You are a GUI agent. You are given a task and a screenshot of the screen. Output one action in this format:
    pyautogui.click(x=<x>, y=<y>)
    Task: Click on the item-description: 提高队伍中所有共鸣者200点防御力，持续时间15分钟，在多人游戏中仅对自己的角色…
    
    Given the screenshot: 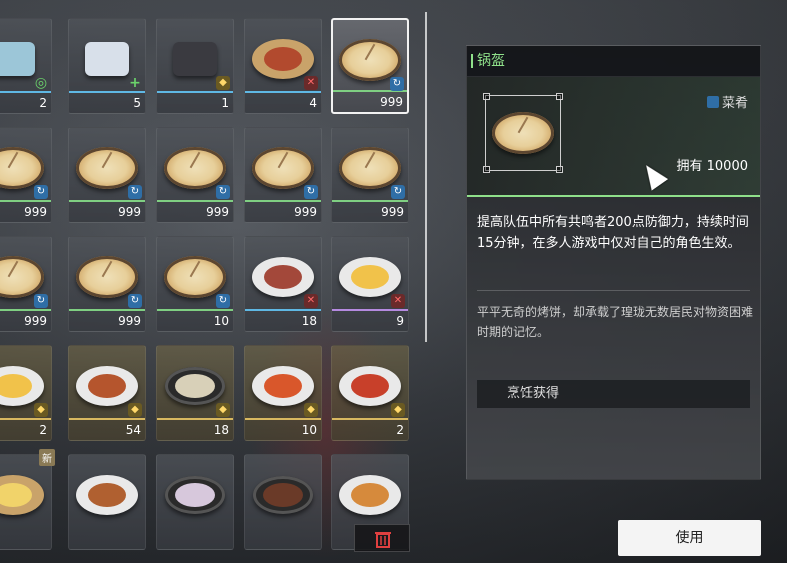 What is the action you would take?
    pyautogui.click(x=613, y=233)
    